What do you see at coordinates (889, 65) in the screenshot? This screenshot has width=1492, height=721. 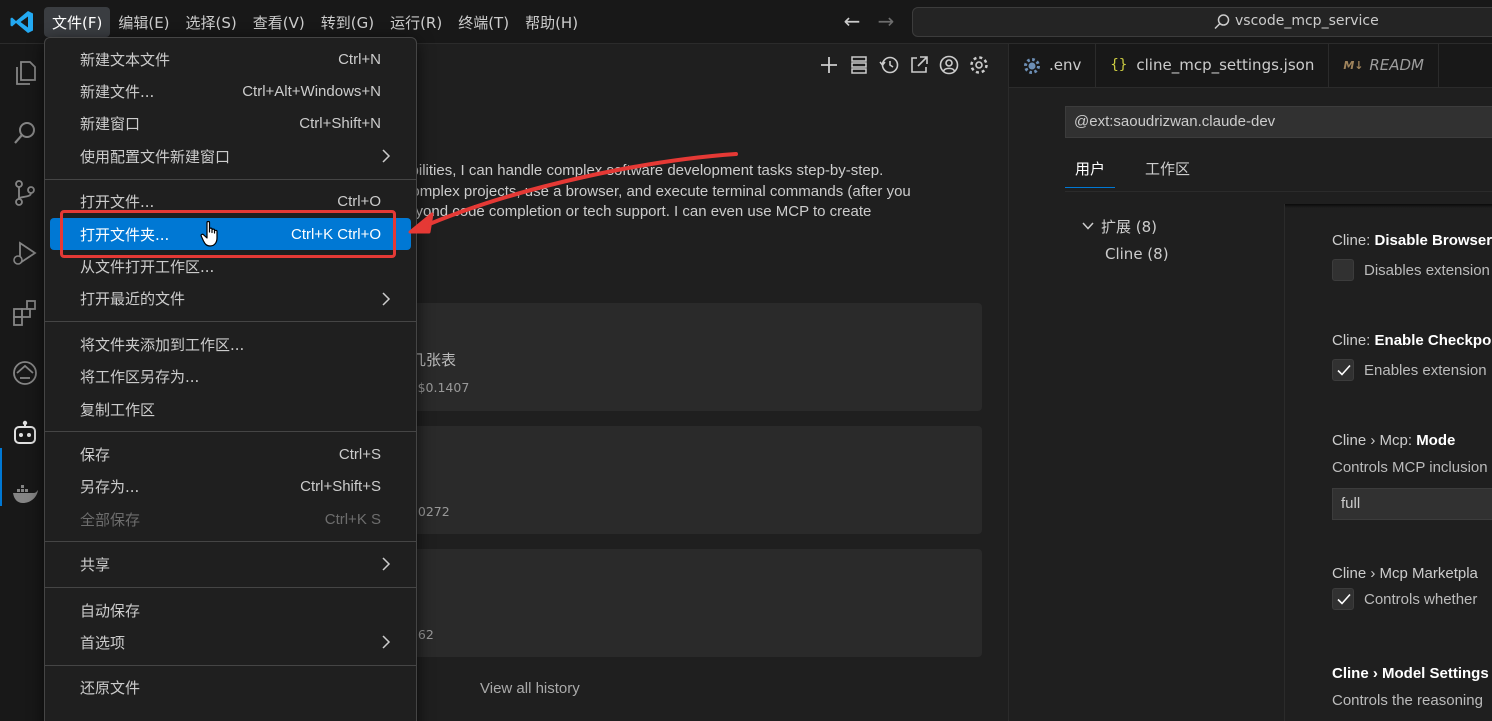 I see `history-icon` at bounding box center [889, 65].